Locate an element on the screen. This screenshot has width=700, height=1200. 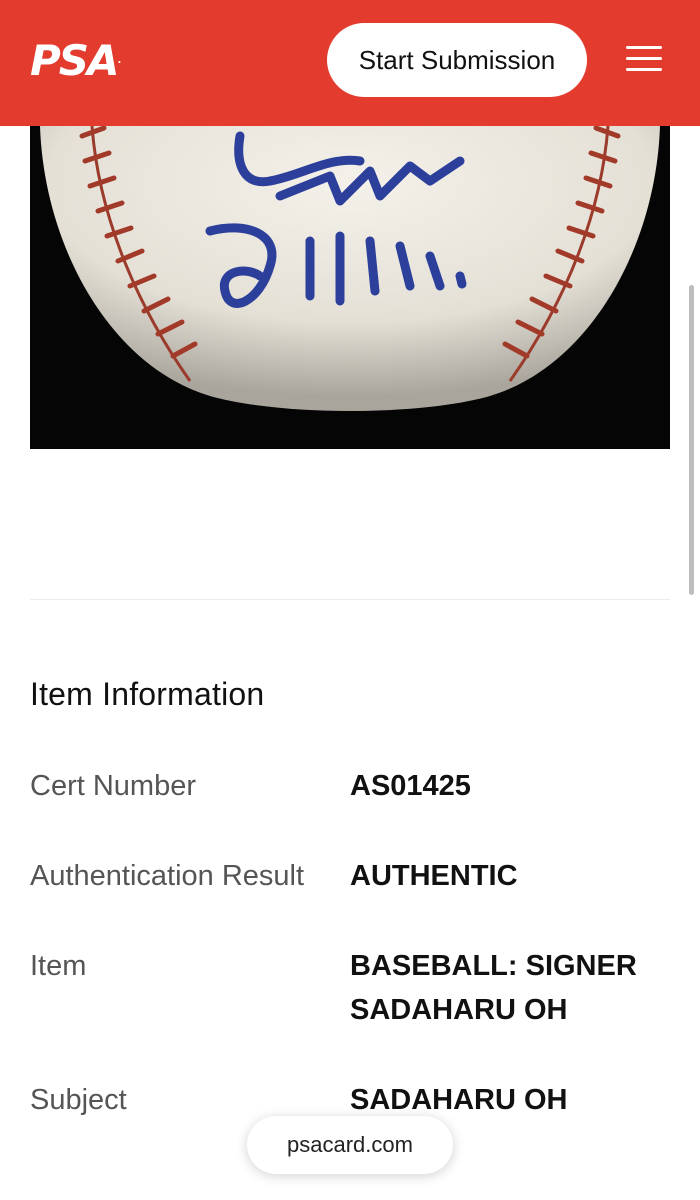
browser-url-pill: psacard.com is located at coordinates (350, 1145).